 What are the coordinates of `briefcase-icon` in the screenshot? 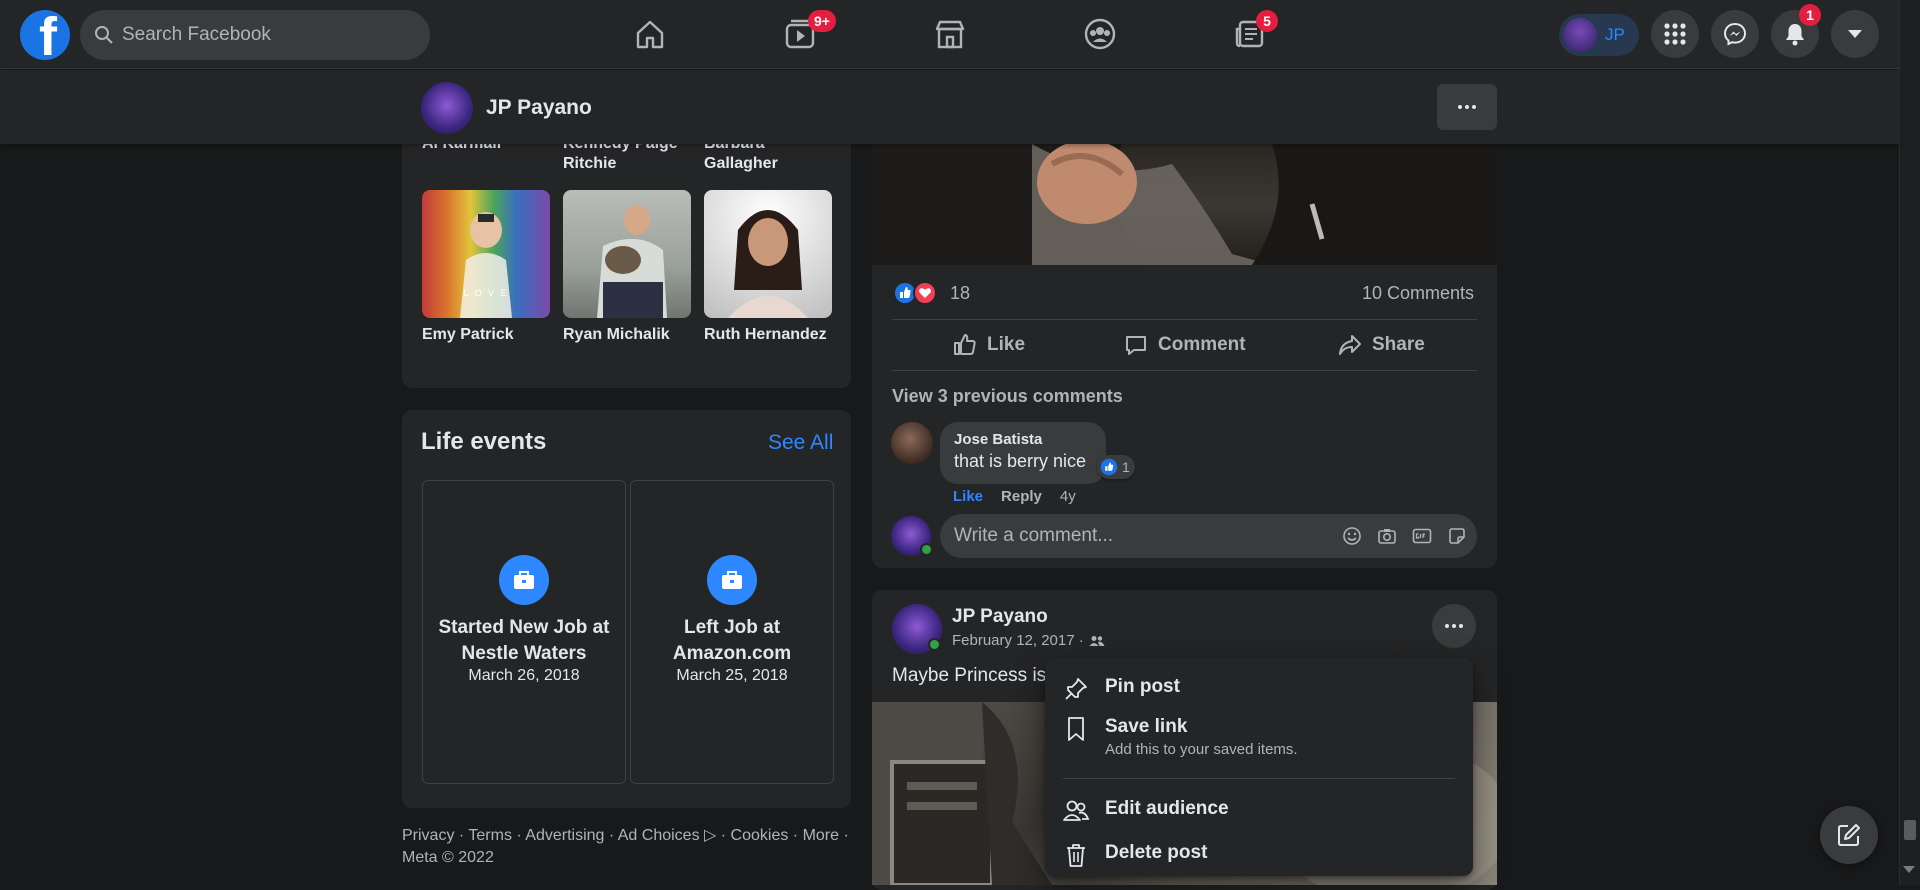 It's located at (524, 580).